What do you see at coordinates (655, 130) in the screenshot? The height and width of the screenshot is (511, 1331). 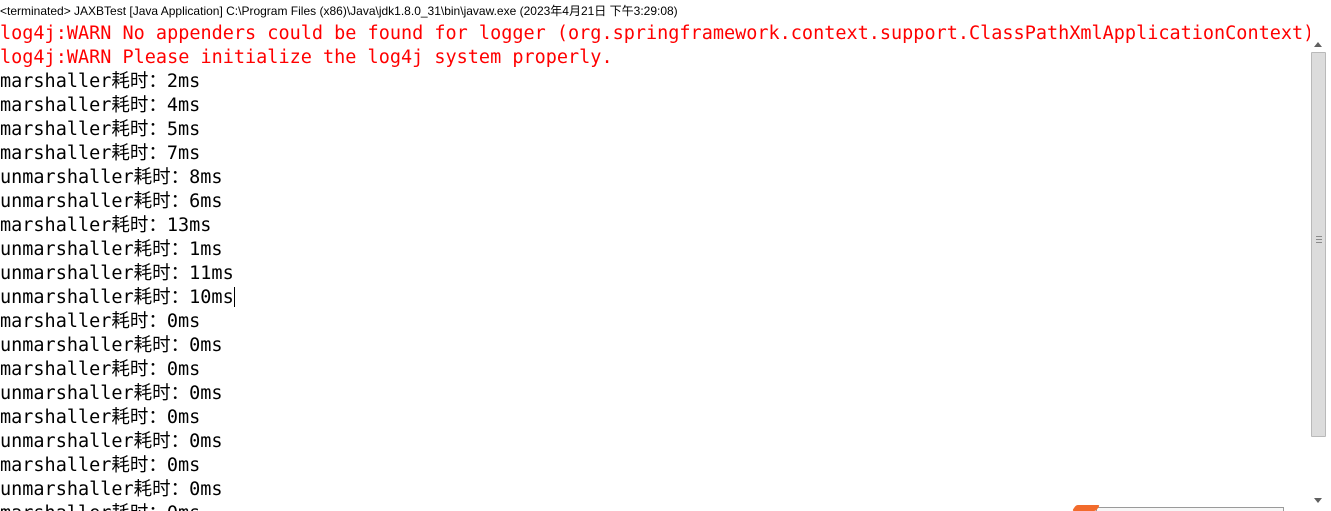 I see `console-stdout-line: marshaller耗时：5ms` at bounding box center [655, 130].